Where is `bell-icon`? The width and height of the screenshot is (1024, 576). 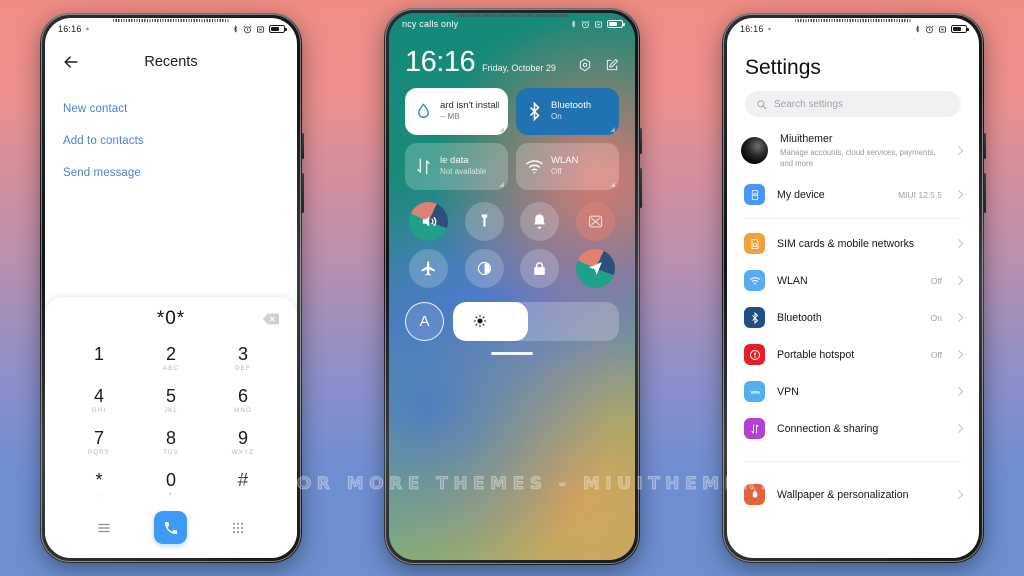
bell-icon is located at coordinates (540, 221).